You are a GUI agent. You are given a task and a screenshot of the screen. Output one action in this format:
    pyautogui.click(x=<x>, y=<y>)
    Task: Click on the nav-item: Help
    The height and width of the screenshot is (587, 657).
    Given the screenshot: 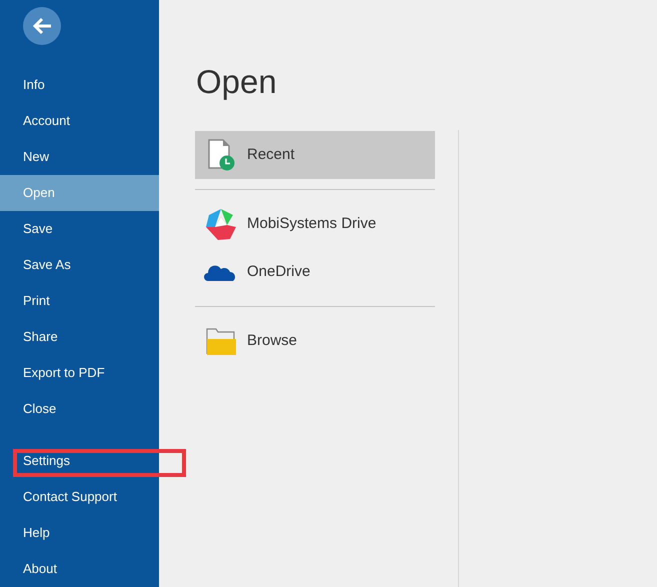 What is the action you would take?
    pyautogui.click(x=79, y=533)
    